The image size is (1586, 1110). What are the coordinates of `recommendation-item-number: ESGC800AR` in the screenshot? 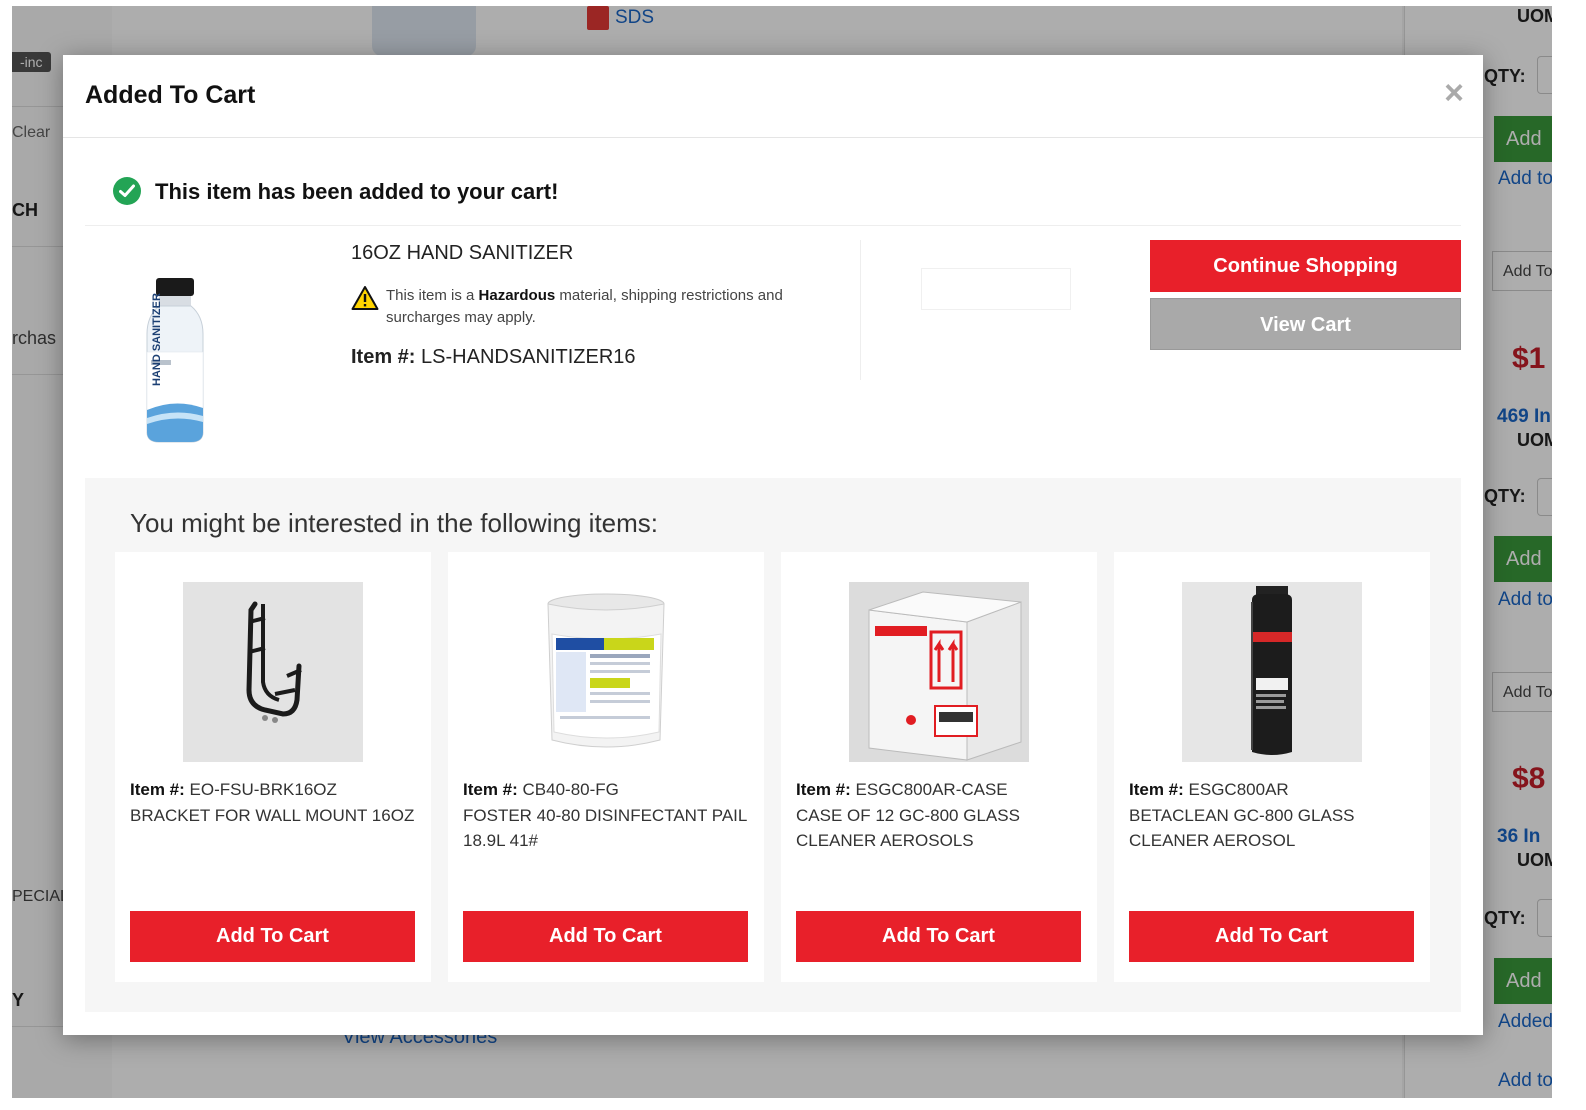 It's located at (1238, 789).